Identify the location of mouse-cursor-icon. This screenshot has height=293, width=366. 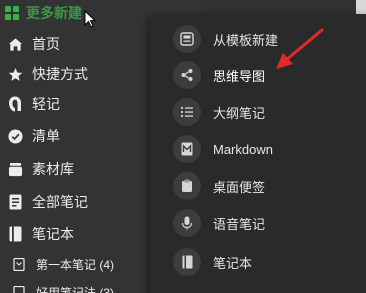
(90, 19).